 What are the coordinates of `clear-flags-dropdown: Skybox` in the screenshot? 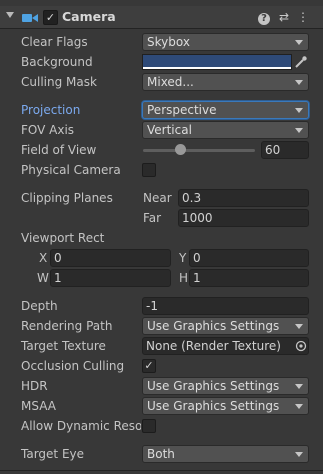 It's located at (225, 42).